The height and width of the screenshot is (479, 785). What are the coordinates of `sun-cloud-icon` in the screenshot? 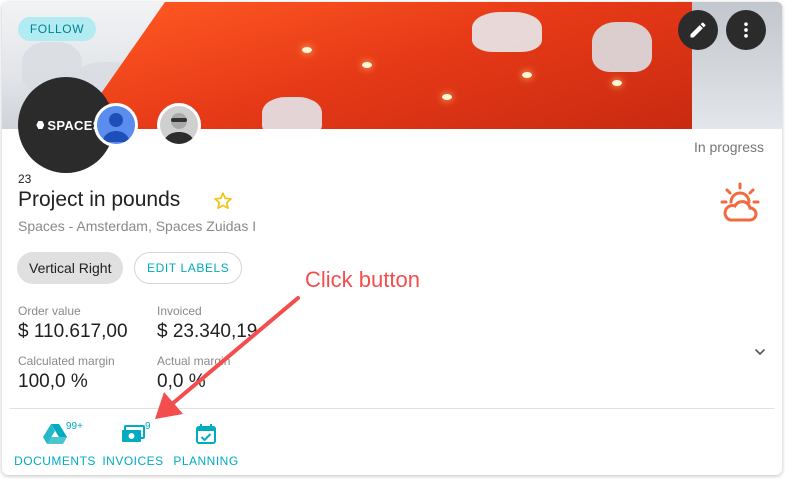 It's located at (740, 202).